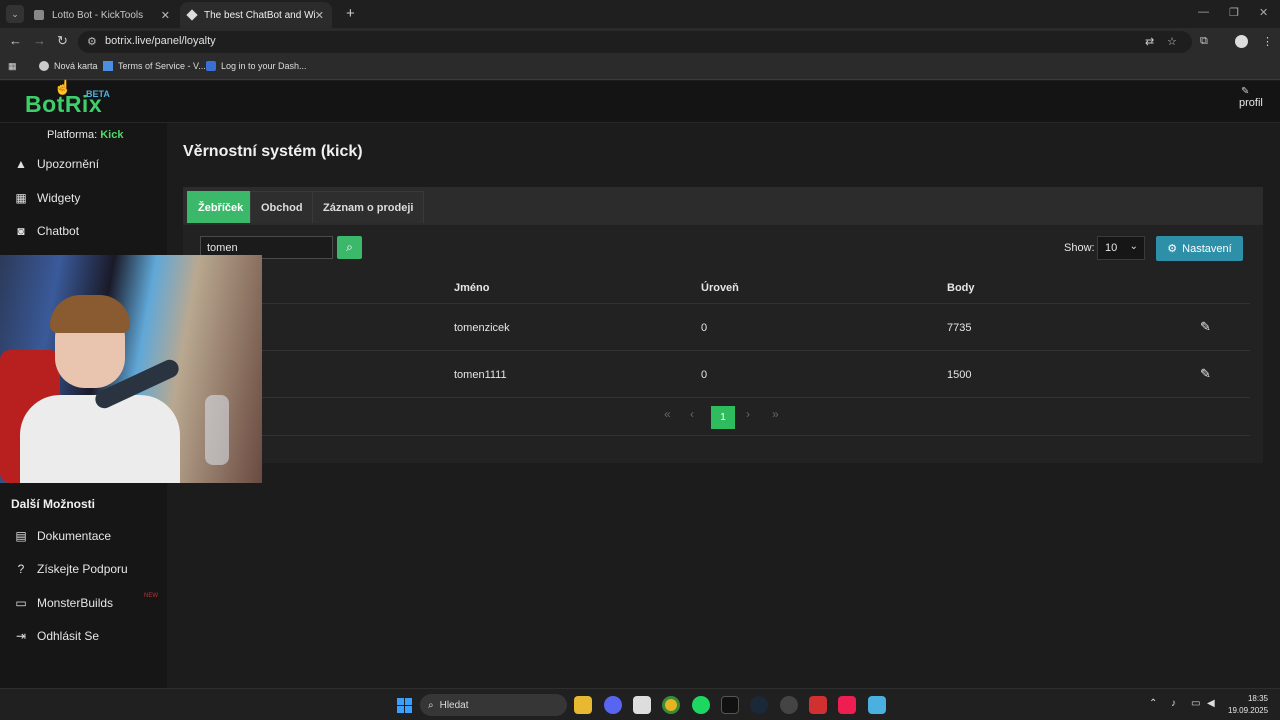 This screenshot has height=720, width=1280. Describe the element at coordinates (701, 705) in the screenshot. I see `spotify-icon` at that location.